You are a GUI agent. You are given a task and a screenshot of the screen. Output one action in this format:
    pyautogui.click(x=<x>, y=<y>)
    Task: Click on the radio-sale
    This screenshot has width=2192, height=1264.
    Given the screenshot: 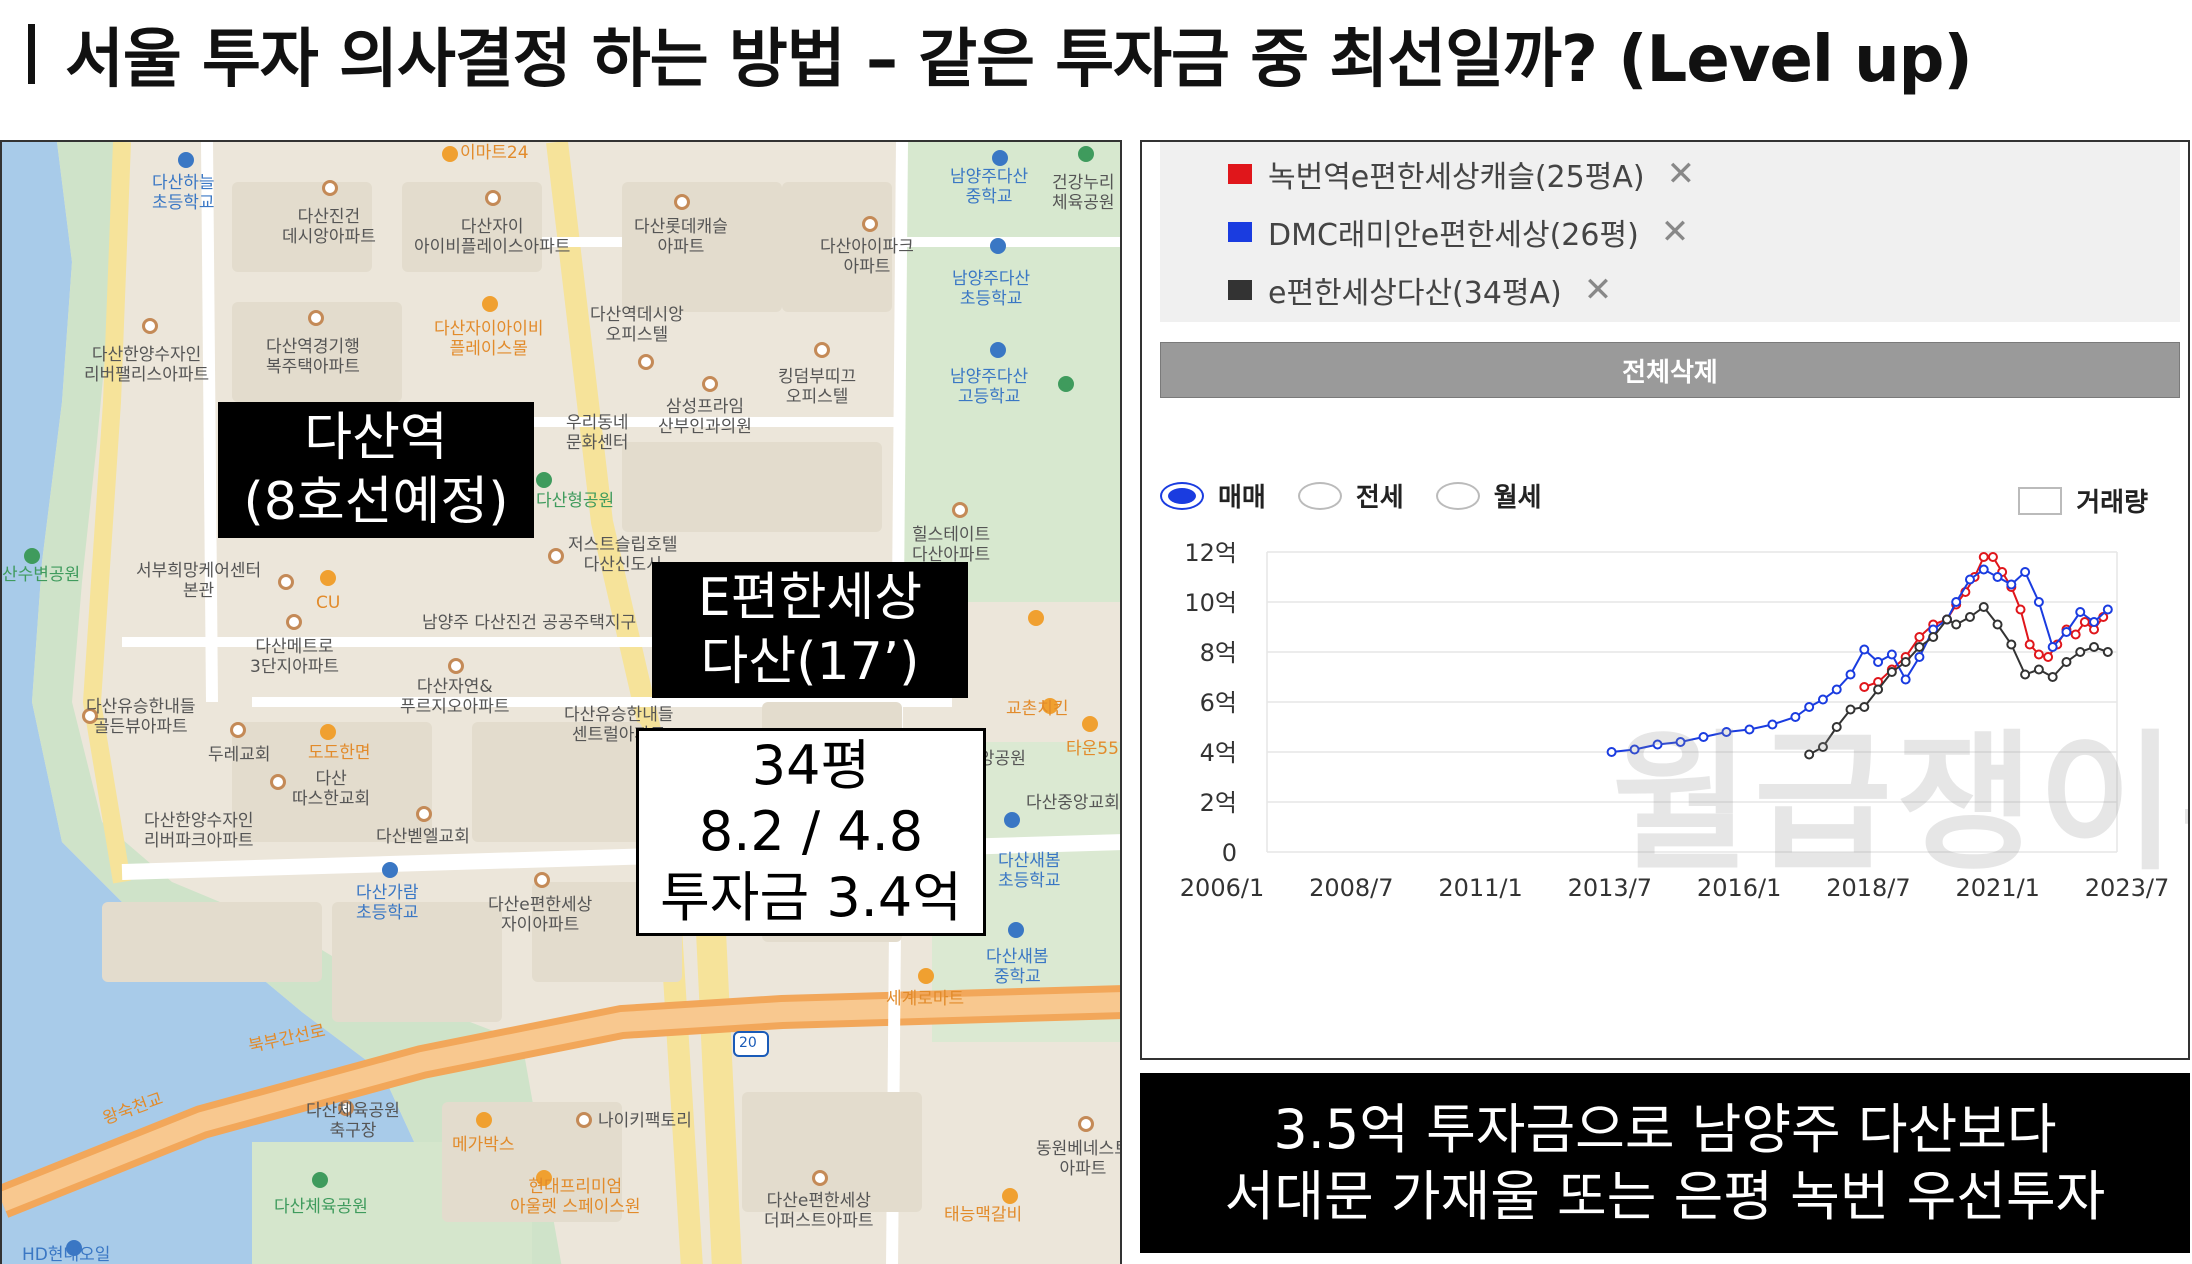 What is the action you would take?
    pyautogui.click(x=1182, y=495)
    